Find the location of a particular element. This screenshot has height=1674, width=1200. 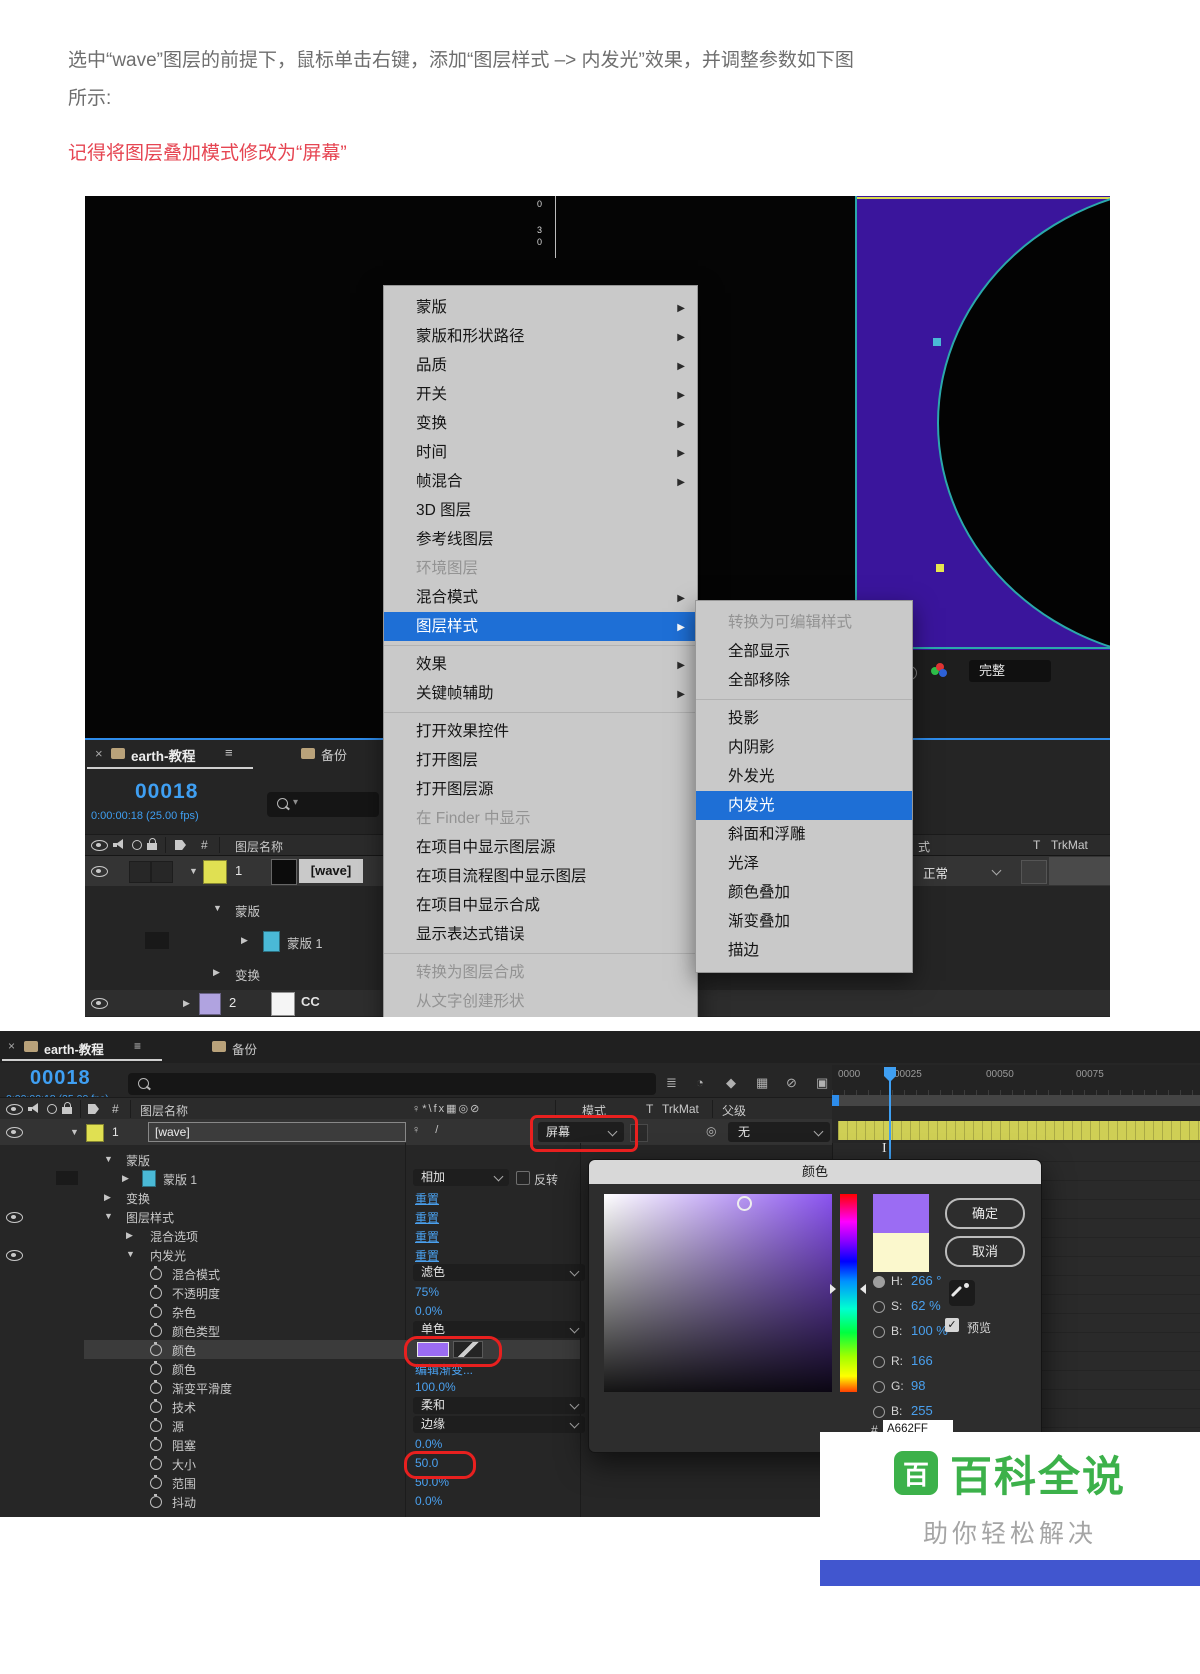

field-value: 166 is located at coordinates (922, 1360).